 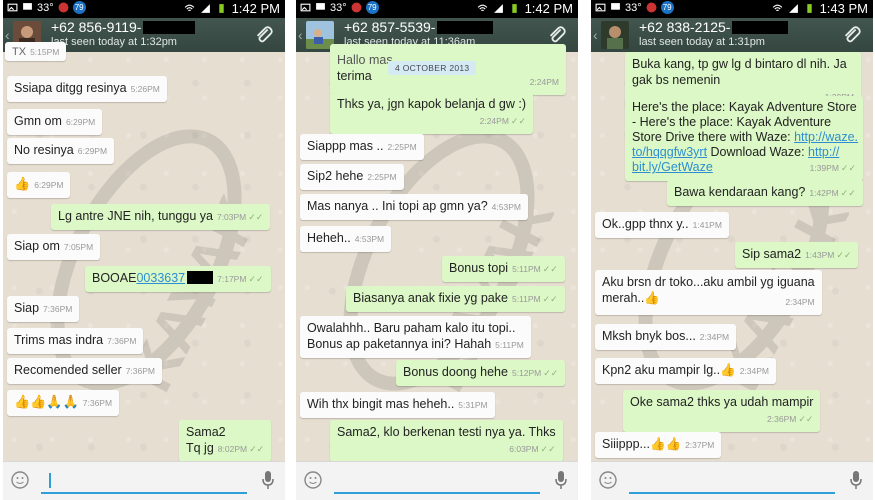 I want to click on message-incoming: Siiippp...👍👍 2:37PM, so click(x=658, y=445).